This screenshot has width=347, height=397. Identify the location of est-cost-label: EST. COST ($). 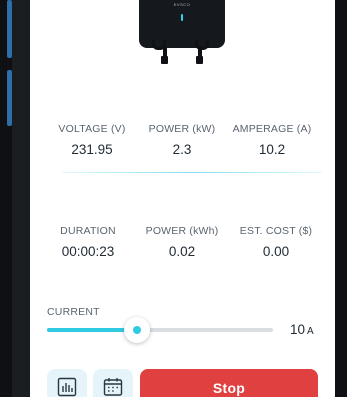
(276, 231).